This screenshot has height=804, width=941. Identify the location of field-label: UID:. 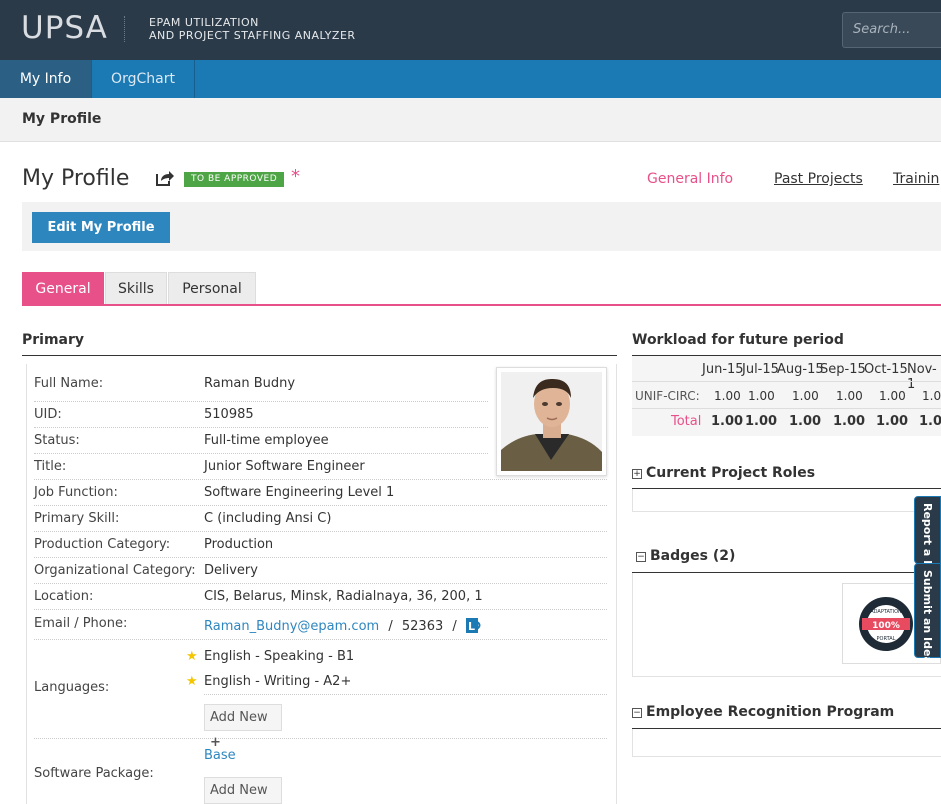
(48, 414).